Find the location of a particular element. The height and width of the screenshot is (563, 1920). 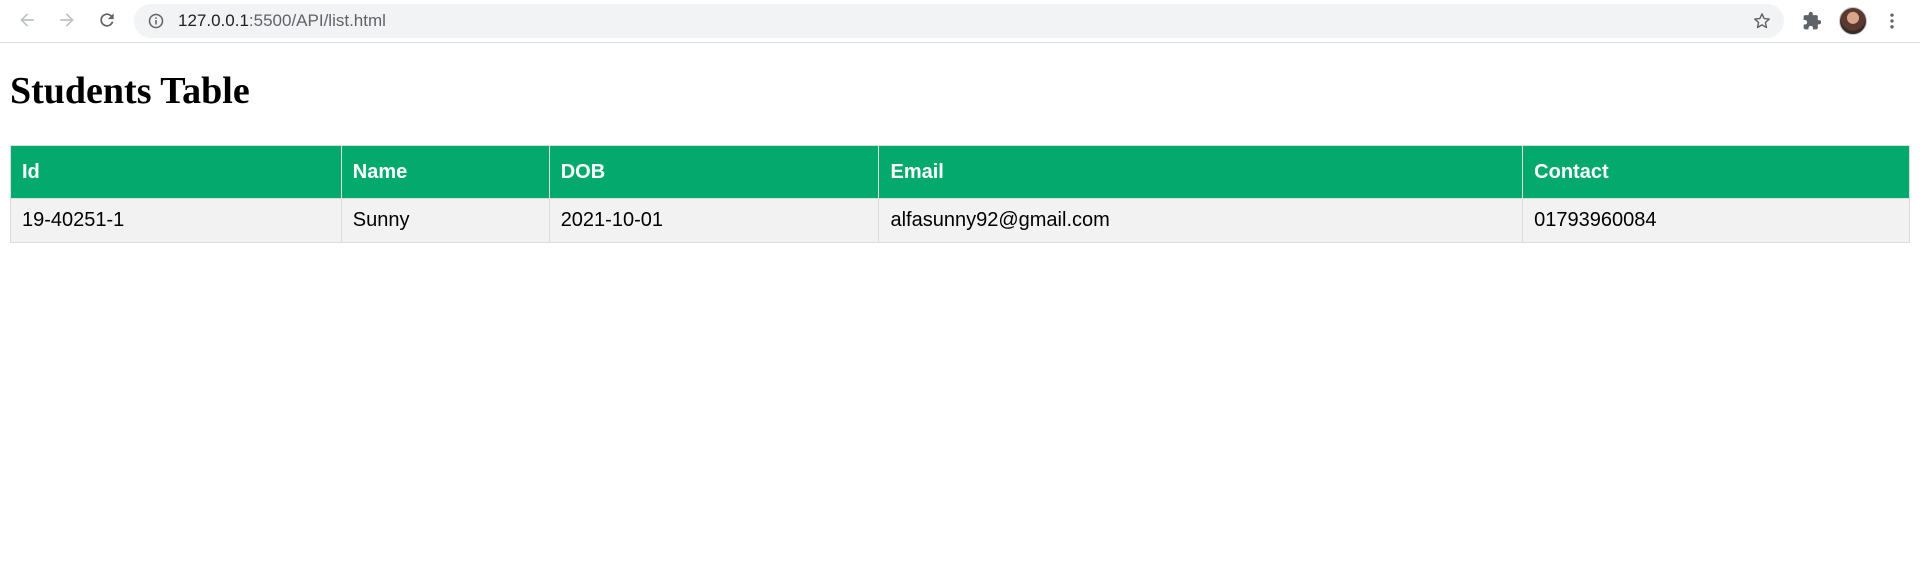

back-button is located at coordinates (27, 20).